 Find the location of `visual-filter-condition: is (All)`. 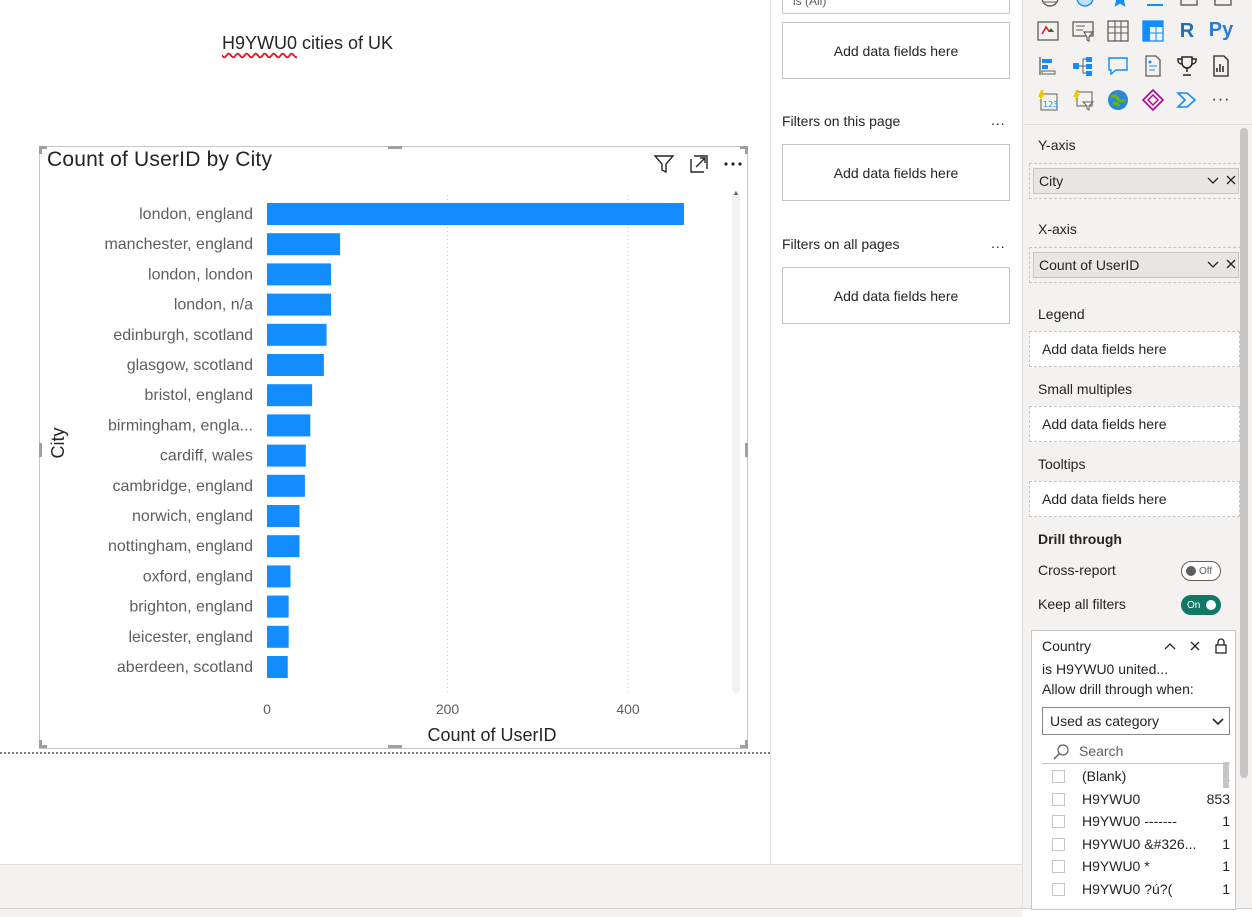

visual-filter-condition: is (All) is located at coordinates (810, 4).